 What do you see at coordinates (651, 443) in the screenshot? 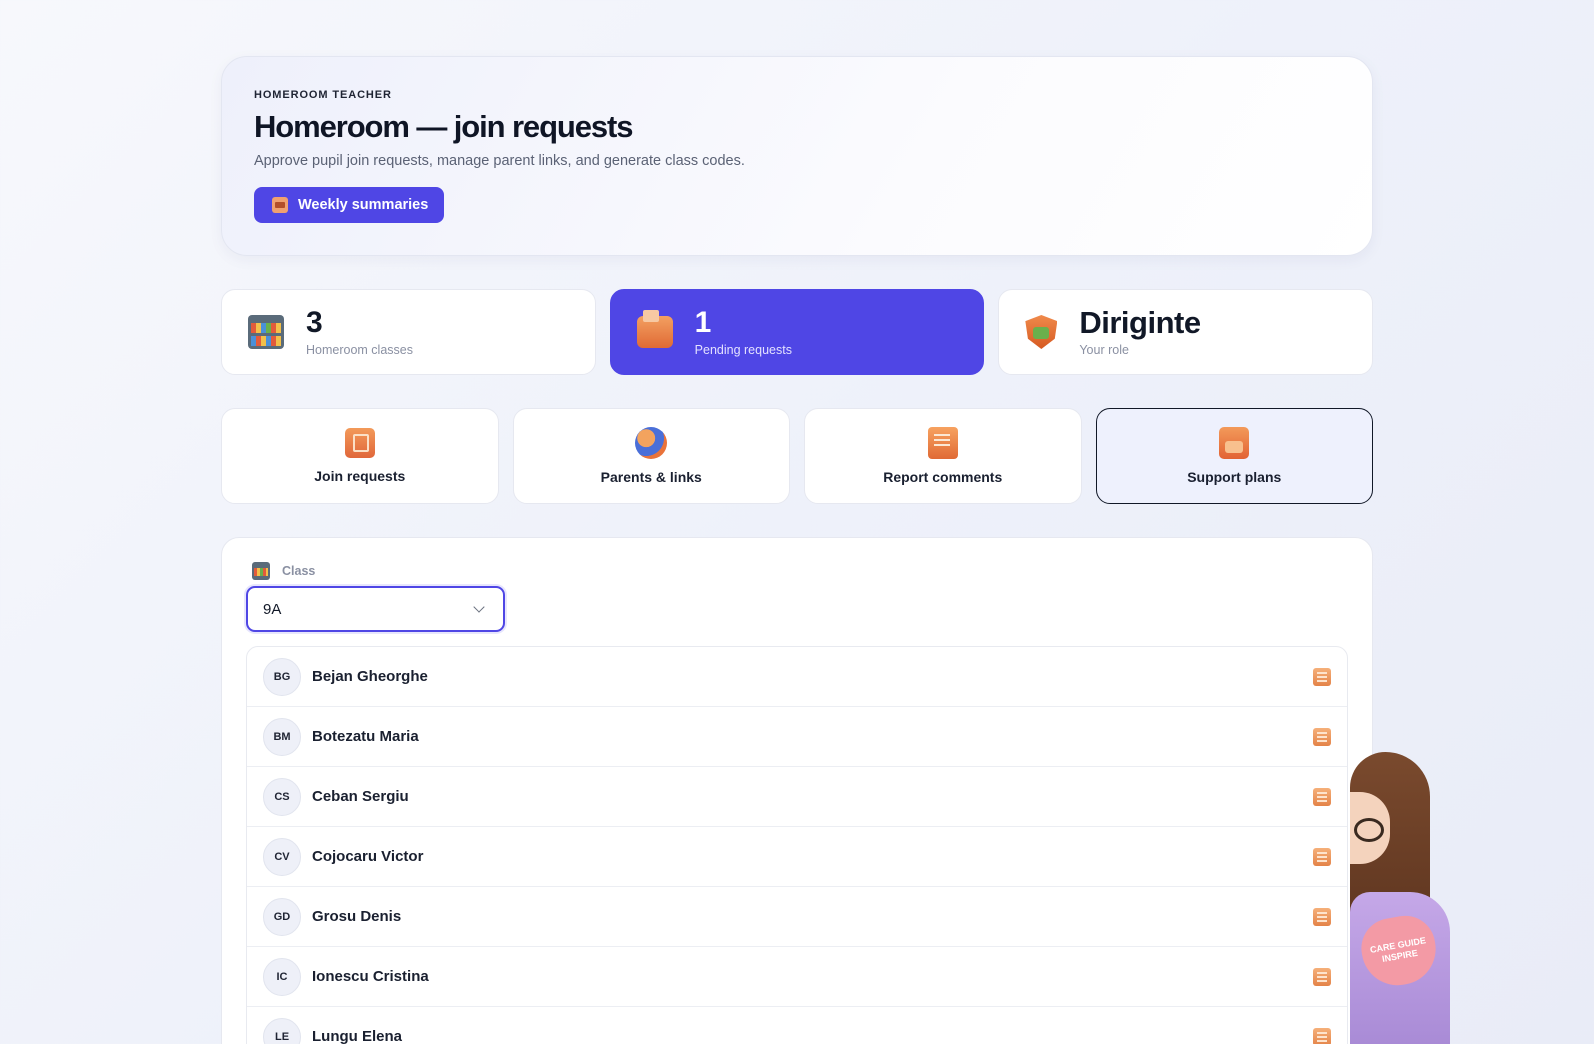
I see `people-icon` at bounding box center [651, 443].